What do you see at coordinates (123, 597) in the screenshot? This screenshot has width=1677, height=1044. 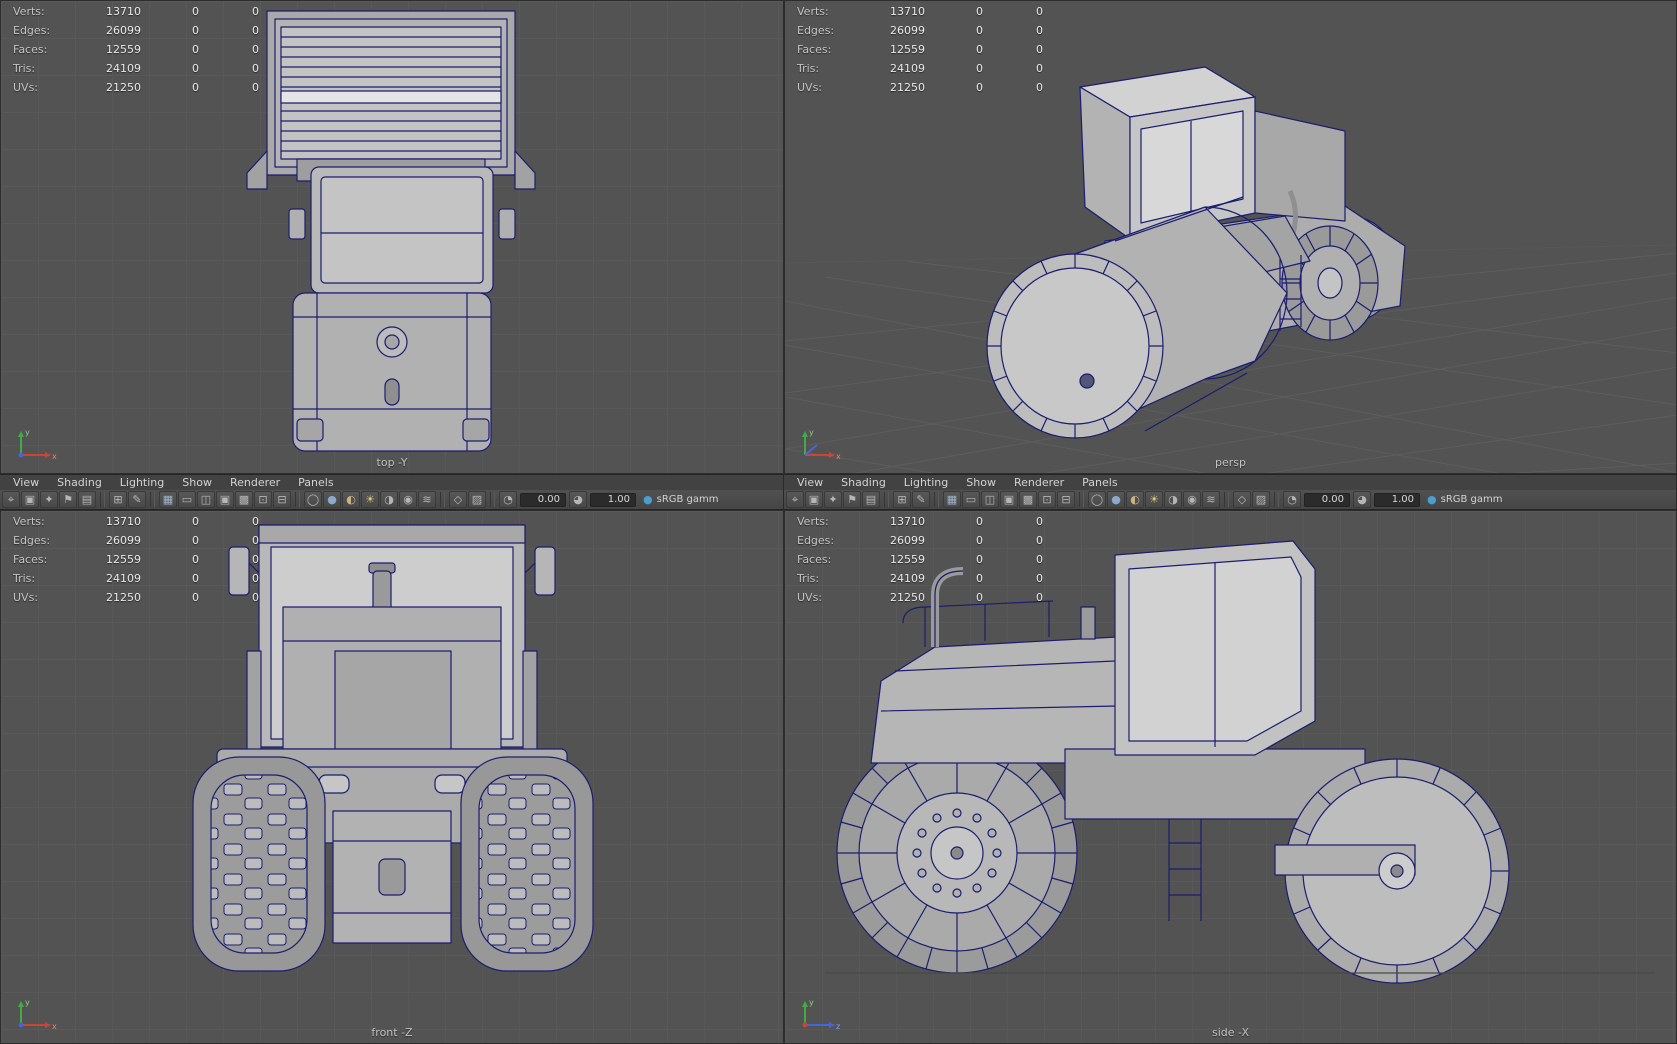 I see `stats-value: 21250` at bounding box center [123, 597].